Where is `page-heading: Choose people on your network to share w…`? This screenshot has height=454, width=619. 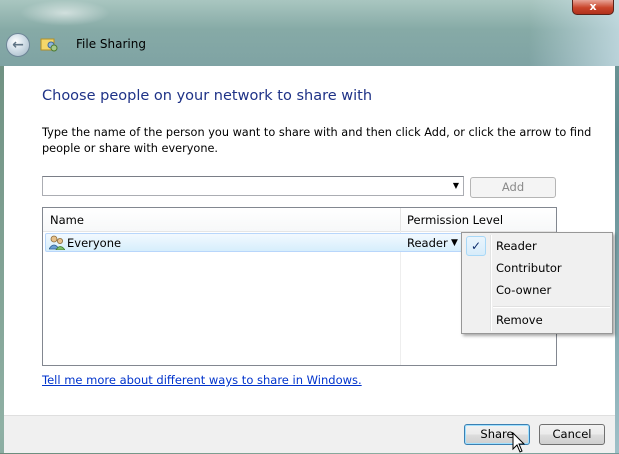
page-heading: Choose people on your network to share w… is located at coordinates (207, 96).